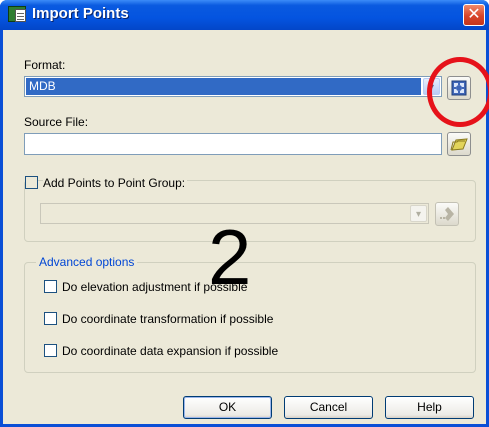 The height and width of the screenshot is (427, 489). What do you see at coordinates (223, 86) in the screenshot?
I see `format-selected-value: MDB` at bounding box center [223, 86].